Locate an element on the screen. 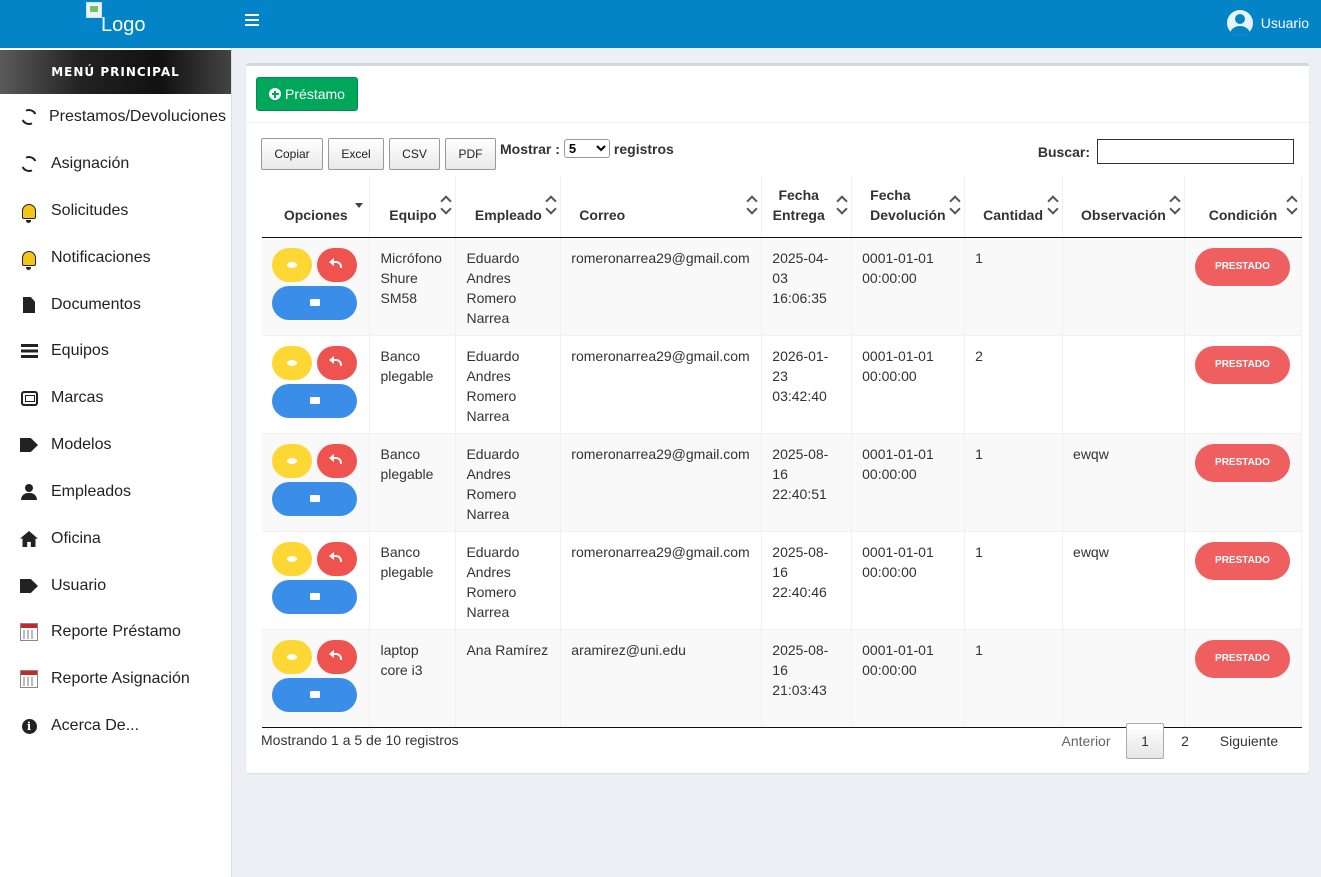  pdf-button: PDF is located at coordinates (470, 154).